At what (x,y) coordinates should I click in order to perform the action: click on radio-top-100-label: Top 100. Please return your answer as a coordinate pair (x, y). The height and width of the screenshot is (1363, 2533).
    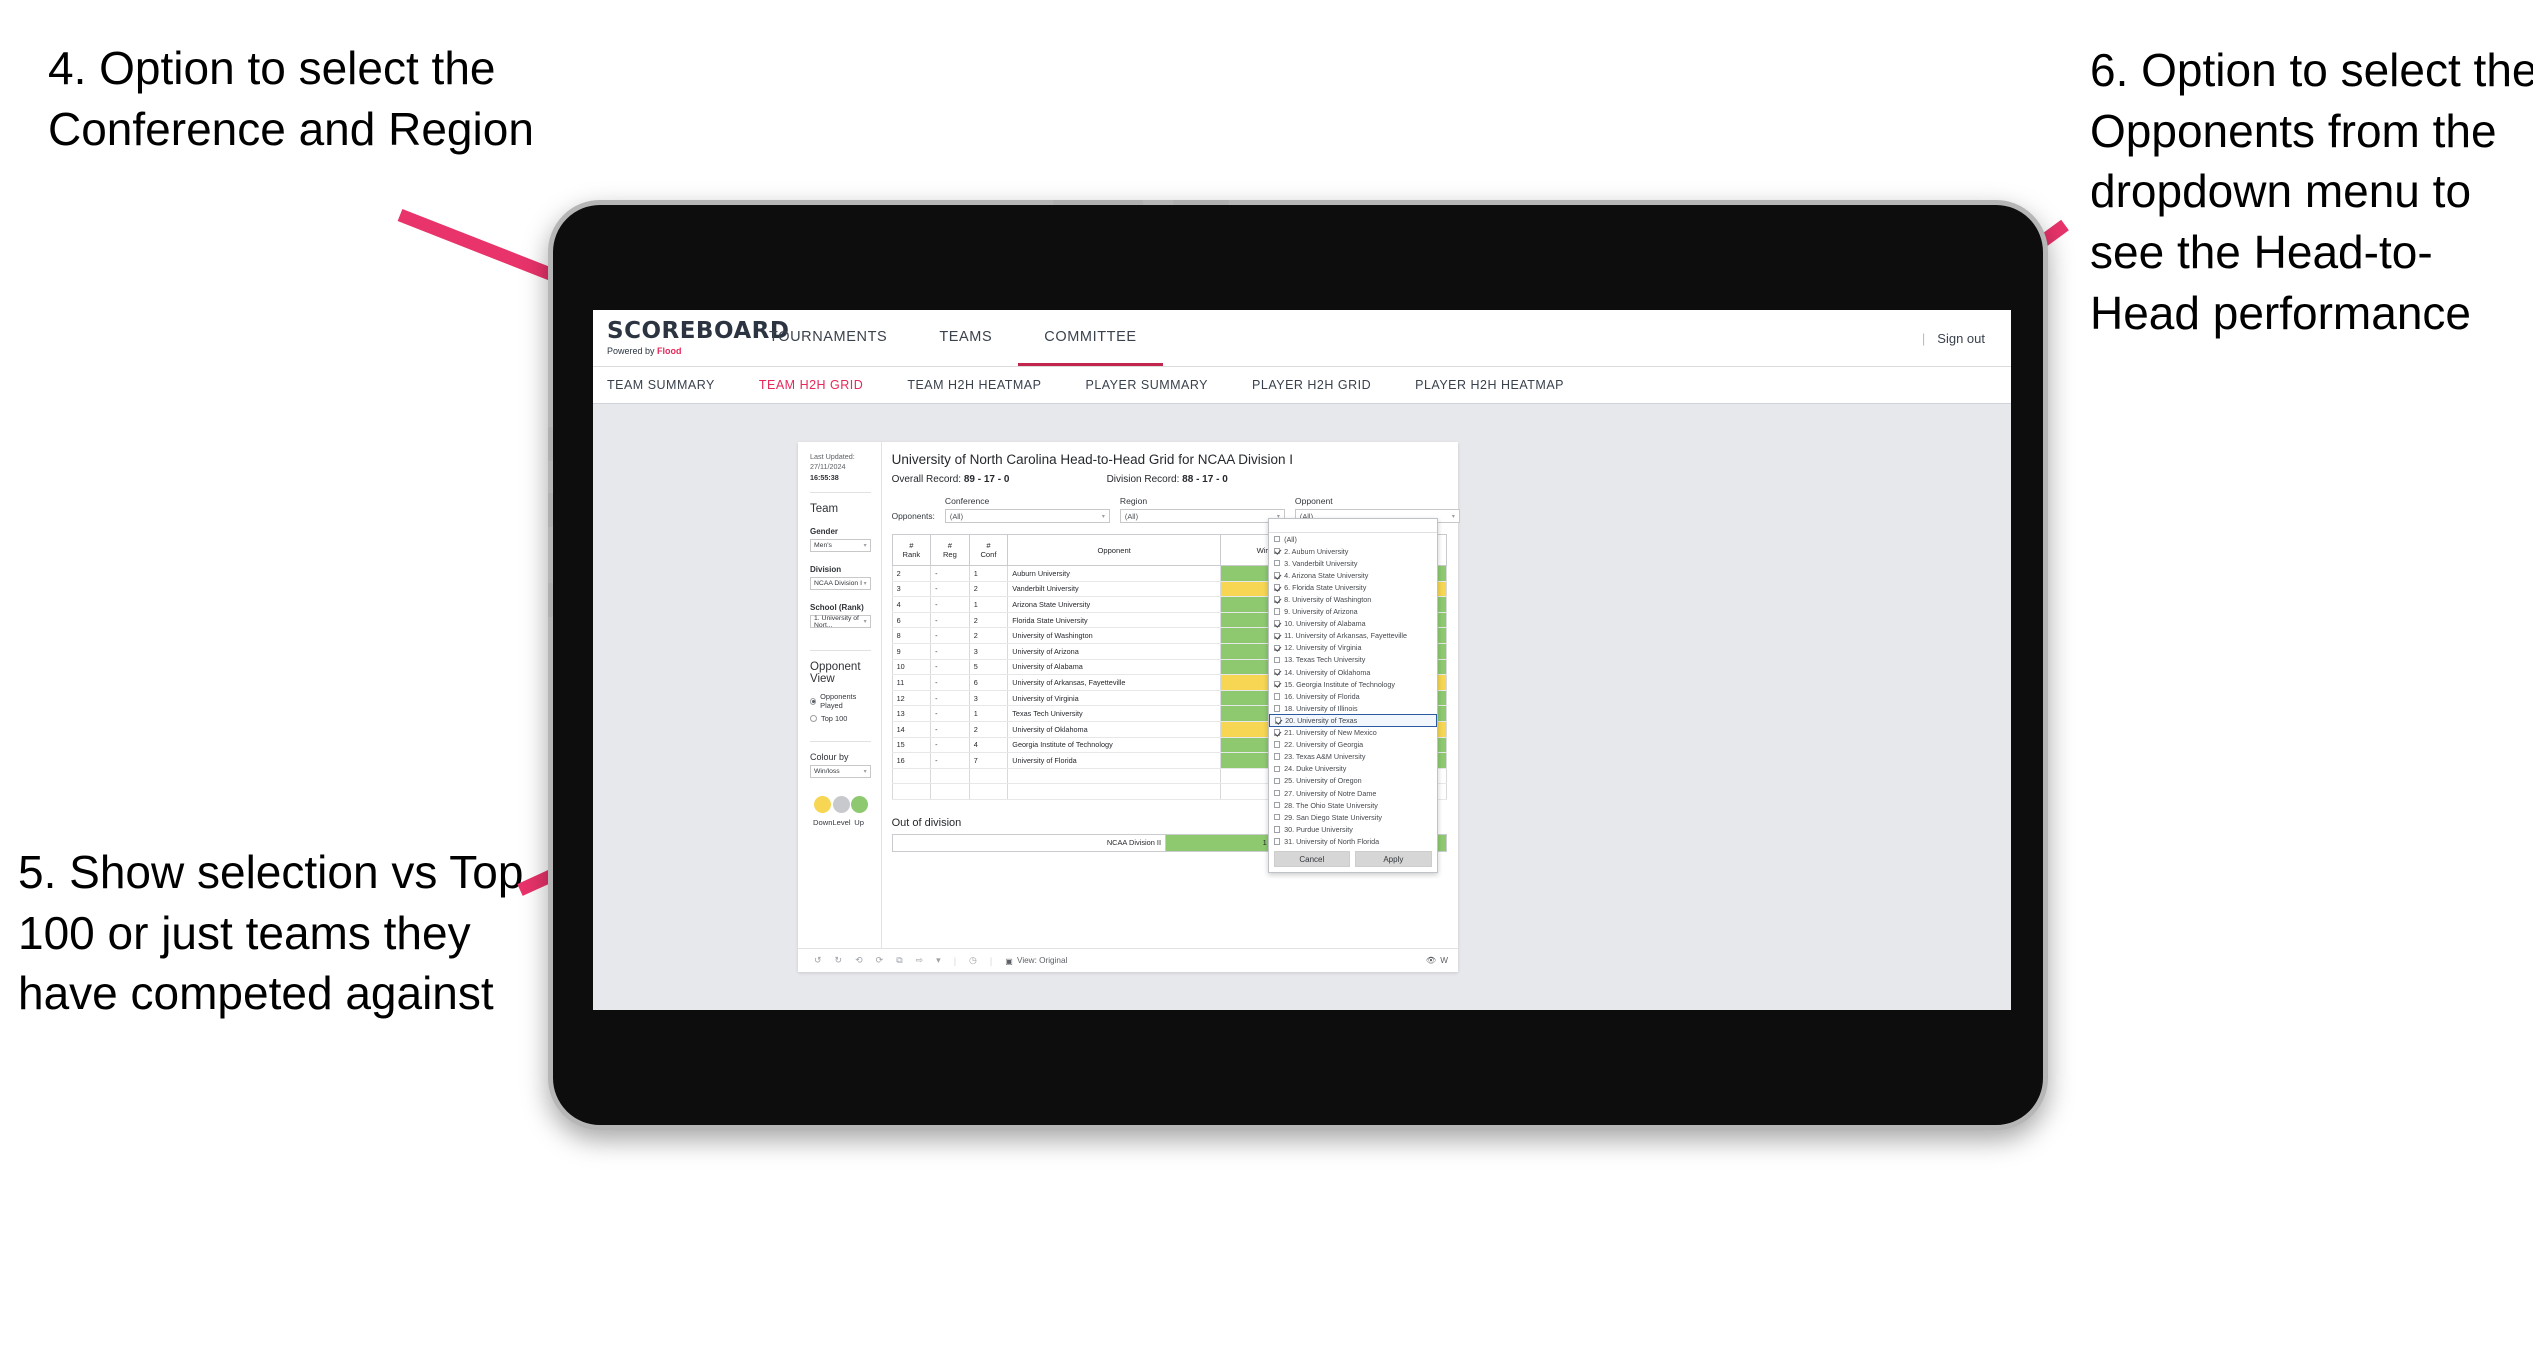
    Looking at the image, I should click on (834, 719).